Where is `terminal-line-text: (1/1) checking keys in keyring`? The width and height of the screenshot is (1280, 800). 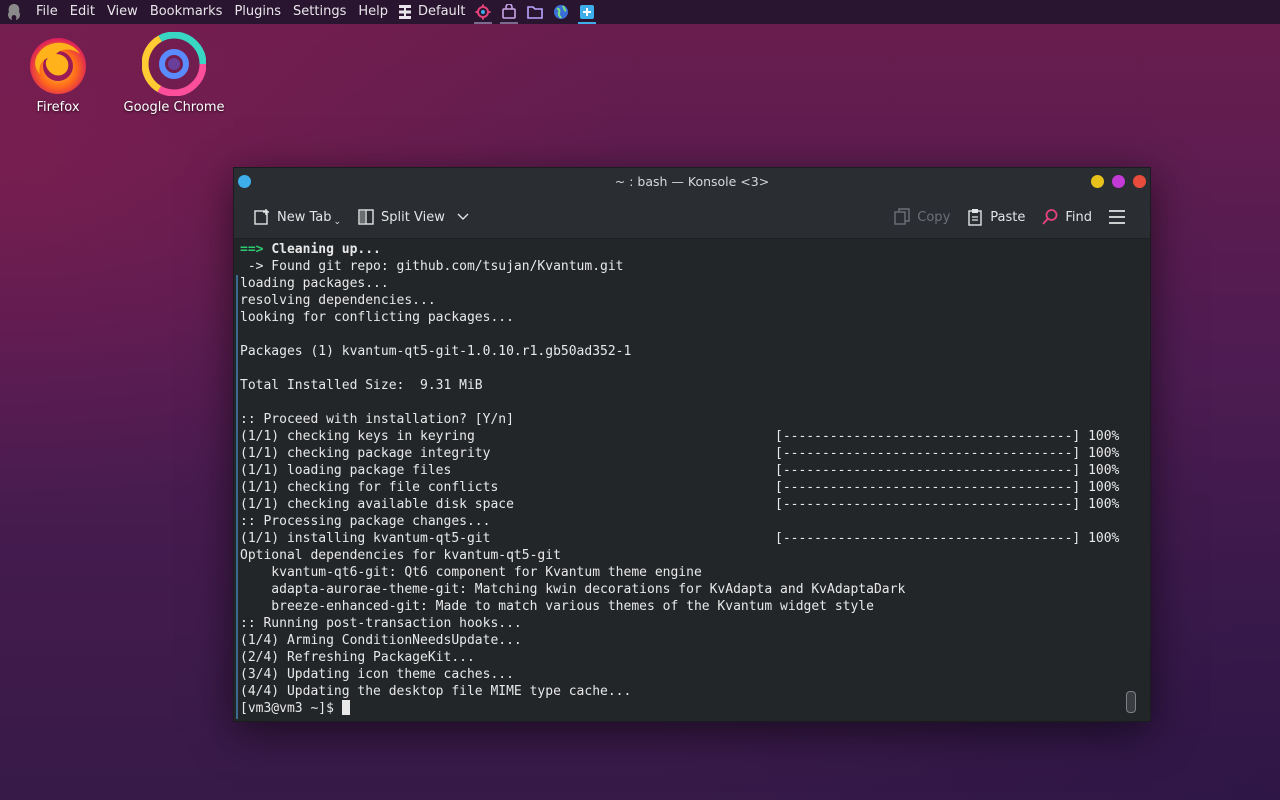
terminal-line-text: (1/1) checking keys in keyring is located at coordinates (357, 436).